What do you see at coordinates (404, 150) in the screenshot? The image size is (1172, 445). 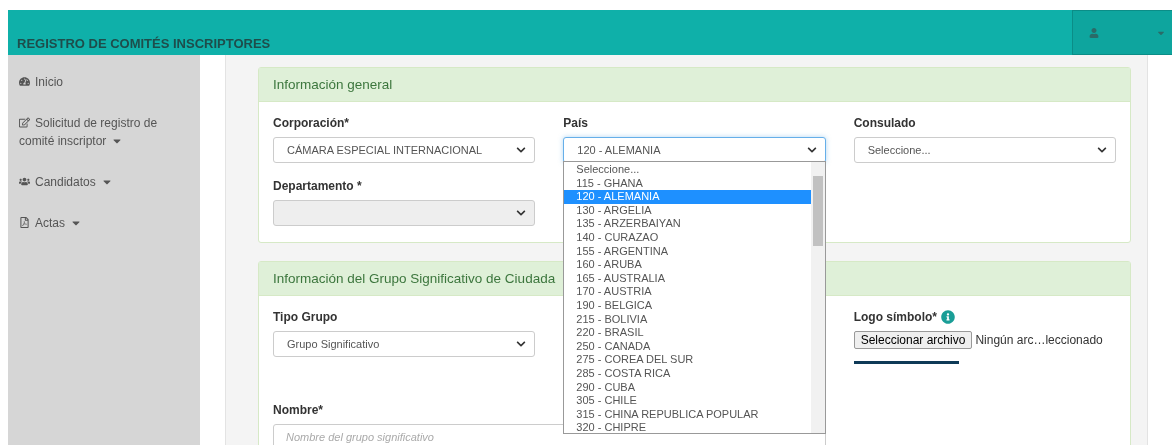 I see `select-field: CÁMARA ESPECIAL INTERNACIONAL` at bounding box center [404, 150].